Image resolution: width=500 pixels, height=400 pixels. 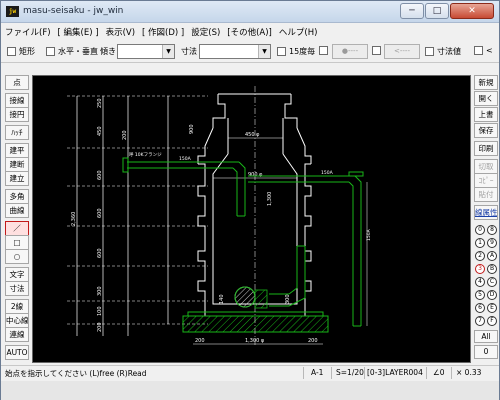 What do you see at coordinates (327, 173) in the screenshot?
I see `pipe-label-2: 150A` at bounding box center [327, 173].